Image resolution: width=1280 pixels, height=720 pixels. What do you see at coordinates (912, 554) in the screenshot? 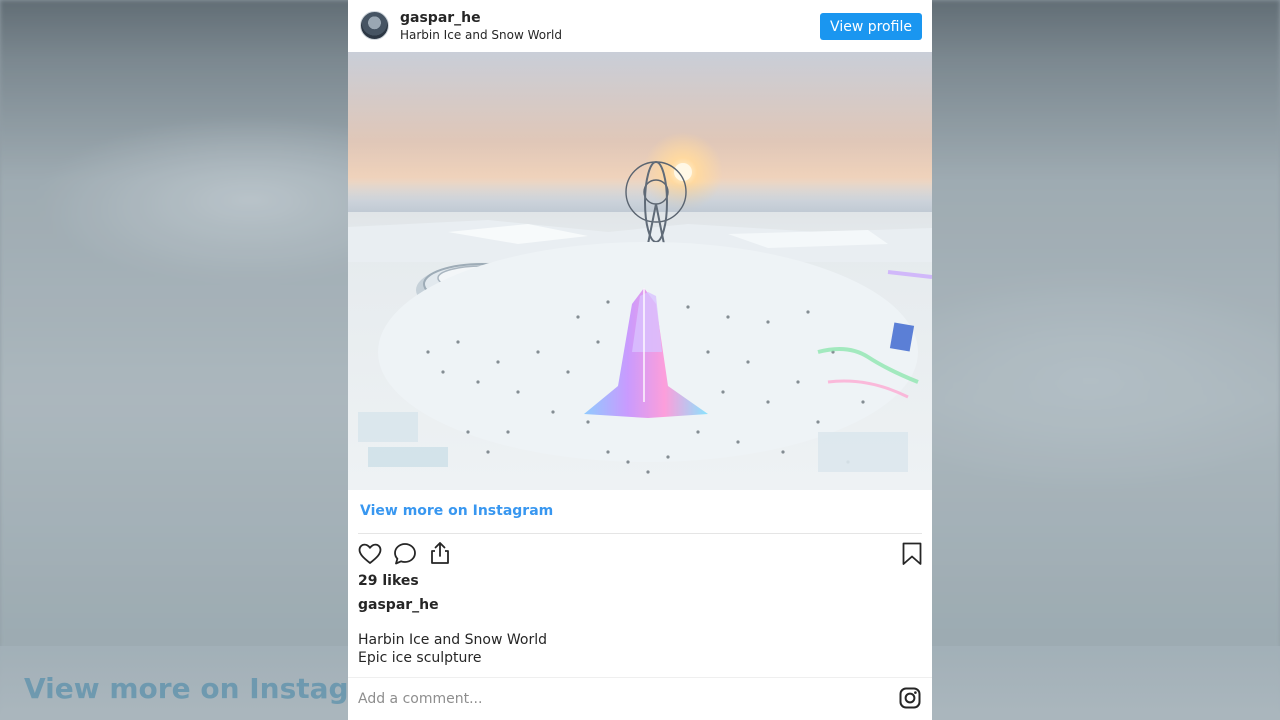
I see `bookmark-icon` at bounding box center [912, 554].